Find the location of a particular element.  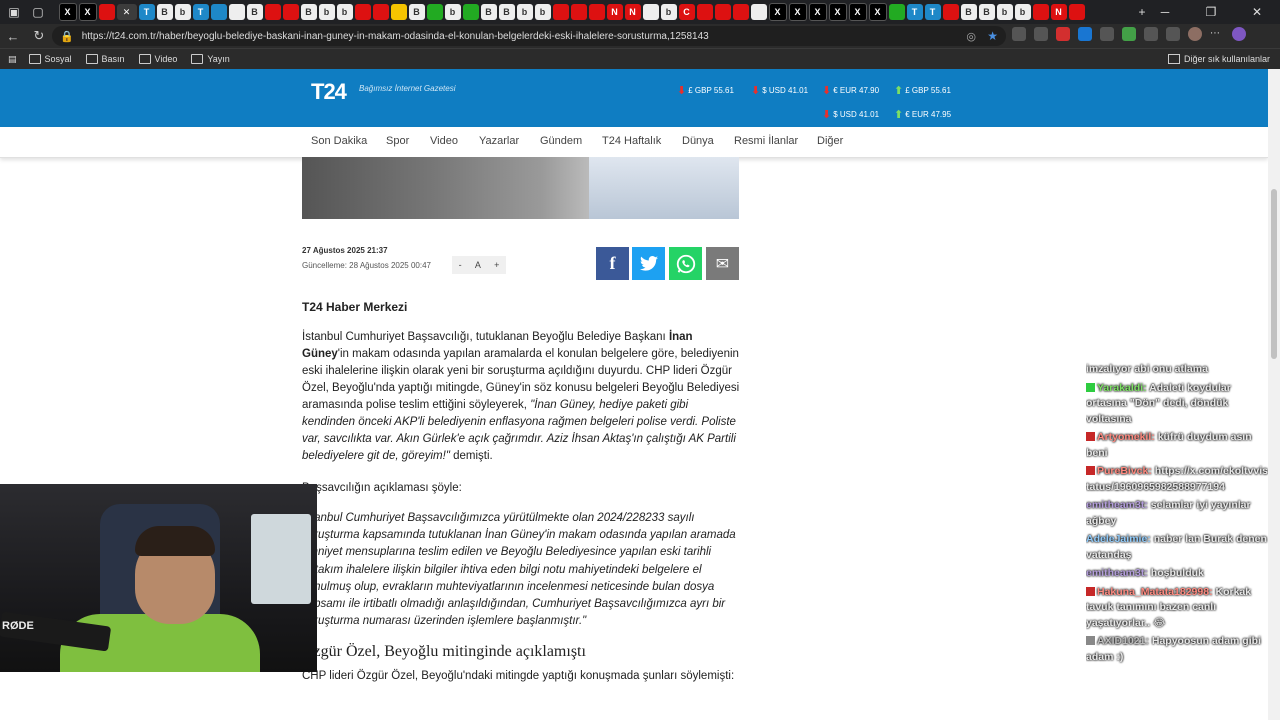

tab-actions-icon: ▢ is located at coordinates (38, 12).